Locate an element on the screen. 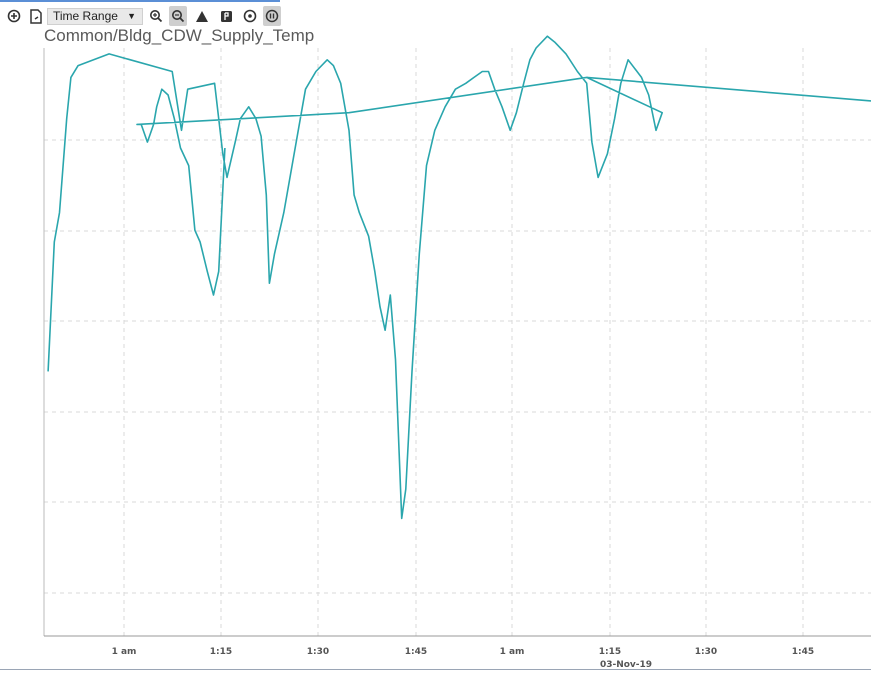 The width and height of the screenshot is (871, 674). bottom-border is located at coordinates (435, 671).